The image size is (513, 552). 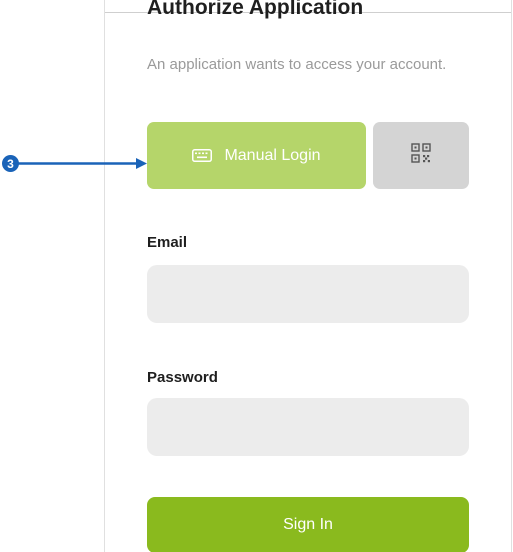 I want to click on qr-login-button, so click(x=421, y=155).